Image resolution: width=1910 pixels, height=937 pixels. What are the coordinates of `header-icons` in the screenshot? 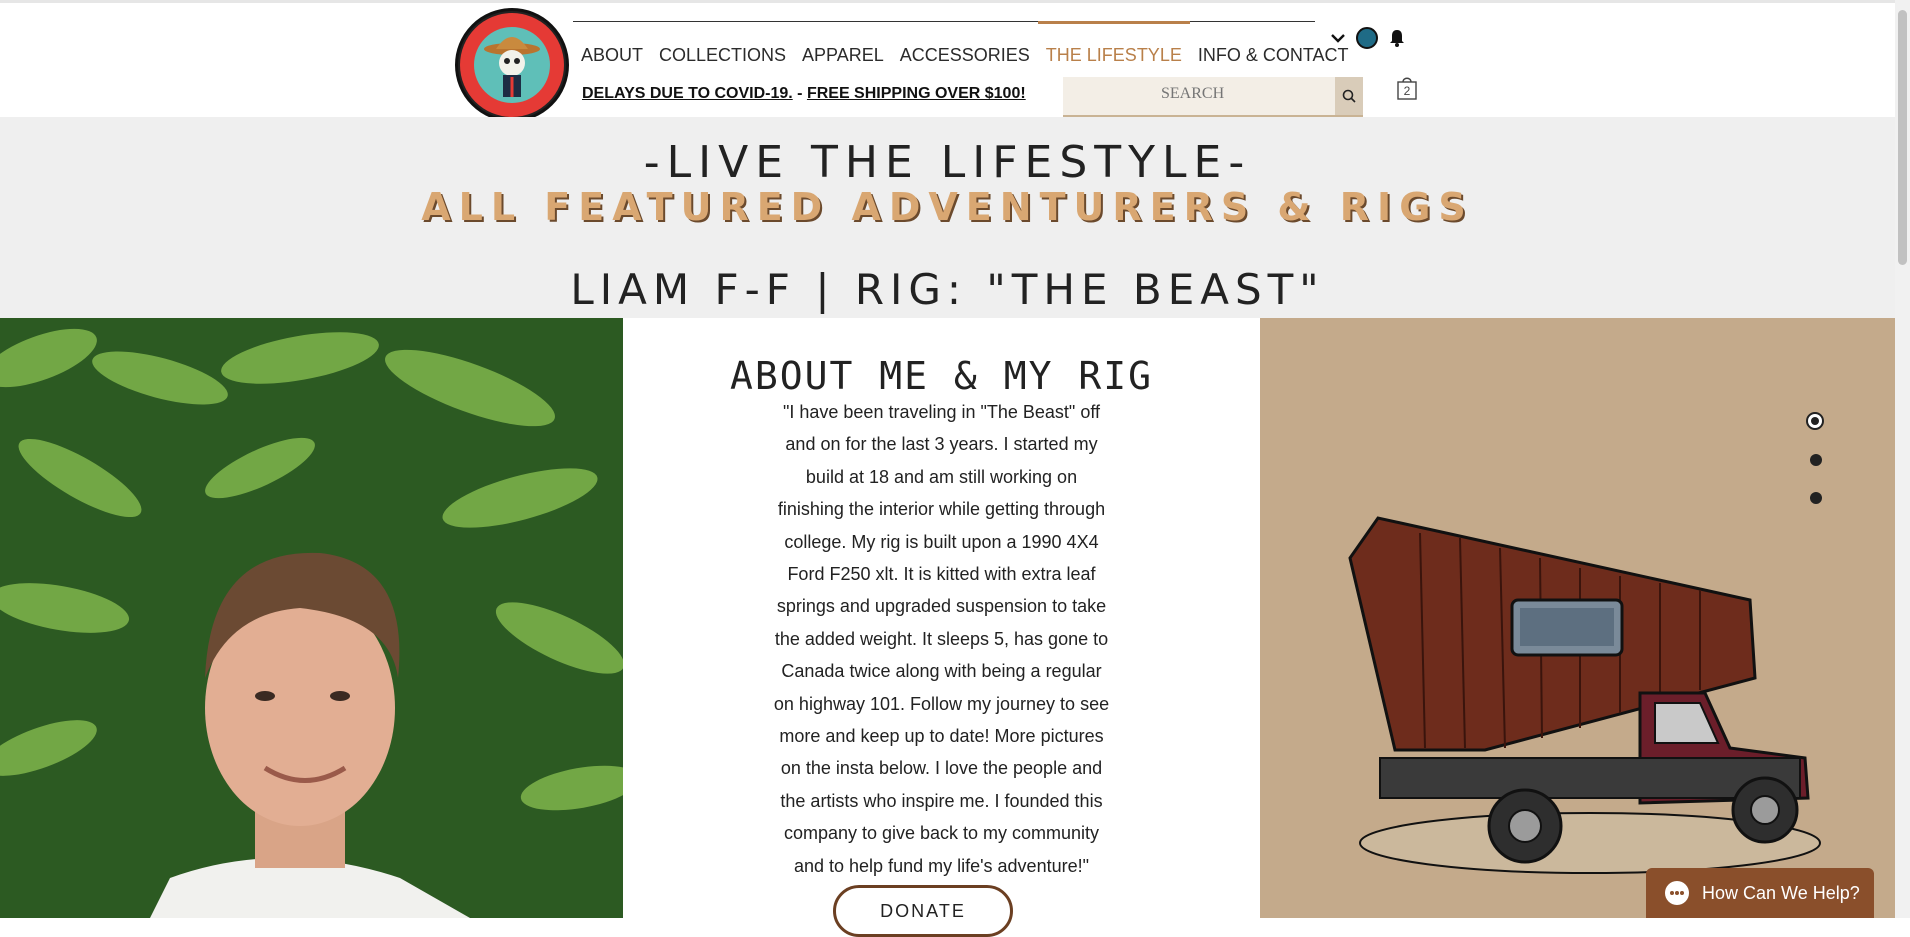 It's located at (1368, 38).